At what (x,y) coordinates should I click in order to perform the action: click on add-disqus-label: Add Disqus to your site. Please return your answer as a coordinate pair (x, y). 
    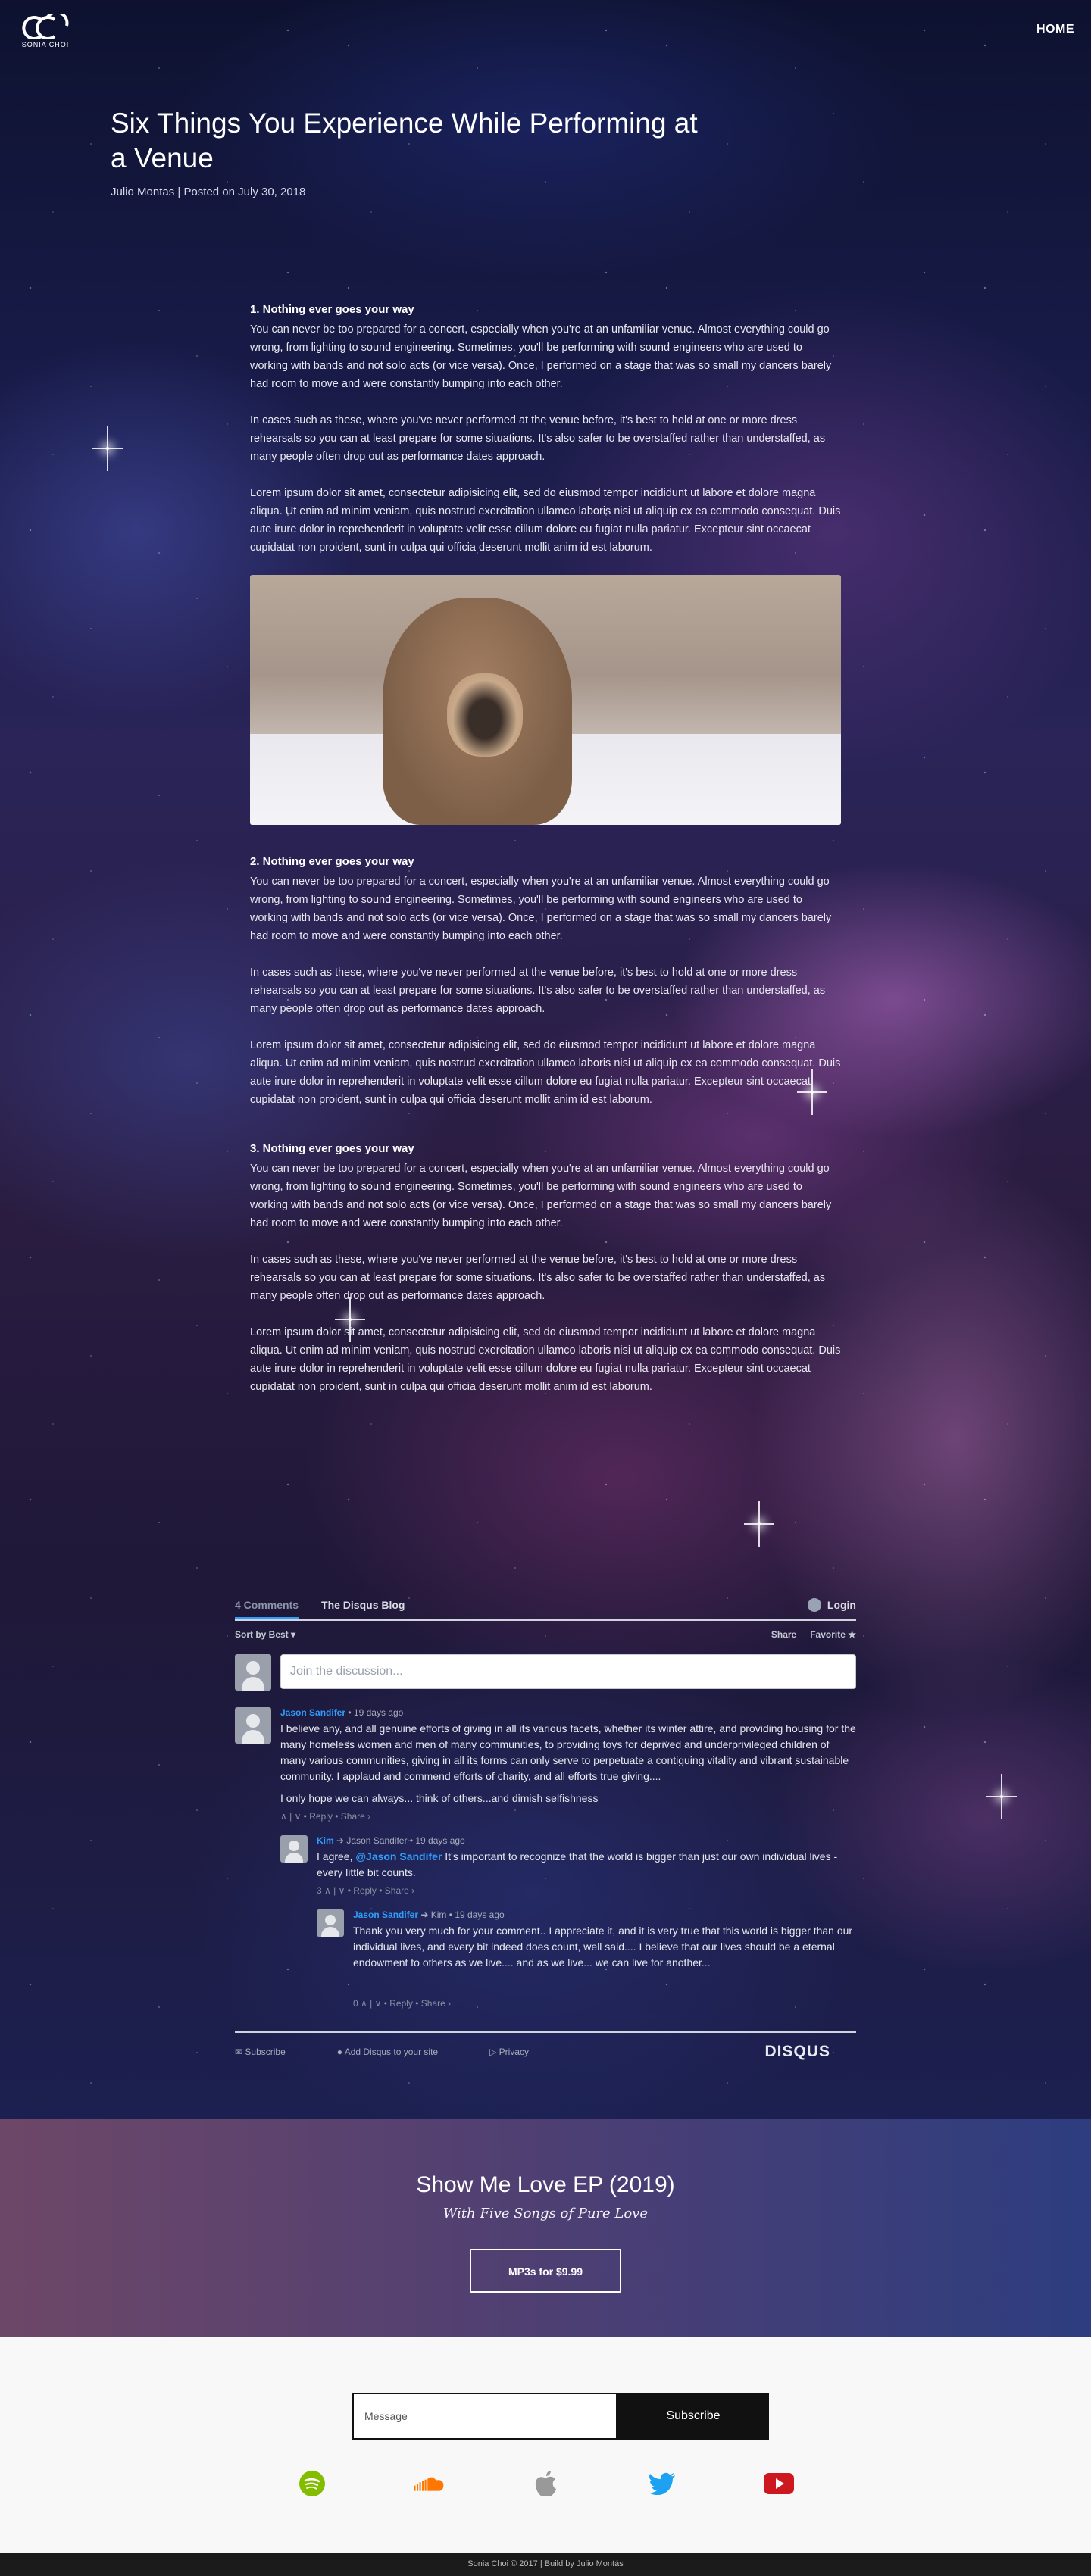
    Looking at the image, I should click on (392, 2052).